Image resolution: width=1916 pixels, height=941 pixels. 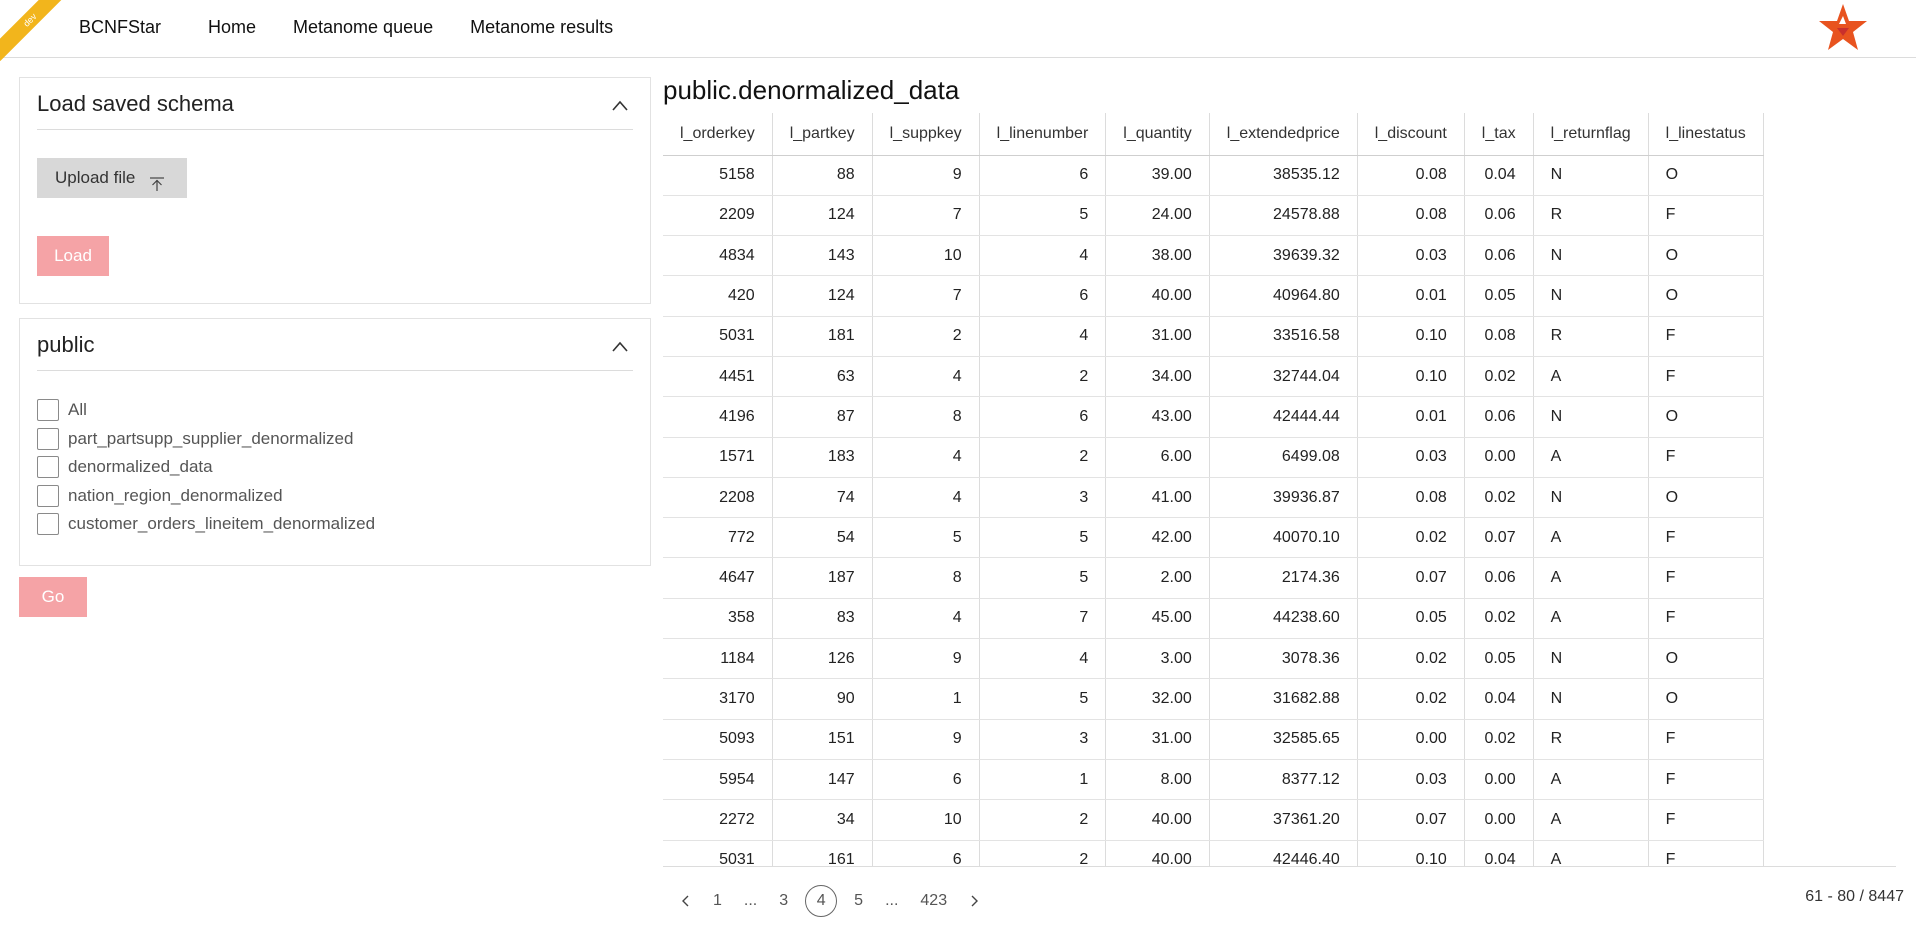 I want to click on page-link: 3, so click(x=783, y=901).